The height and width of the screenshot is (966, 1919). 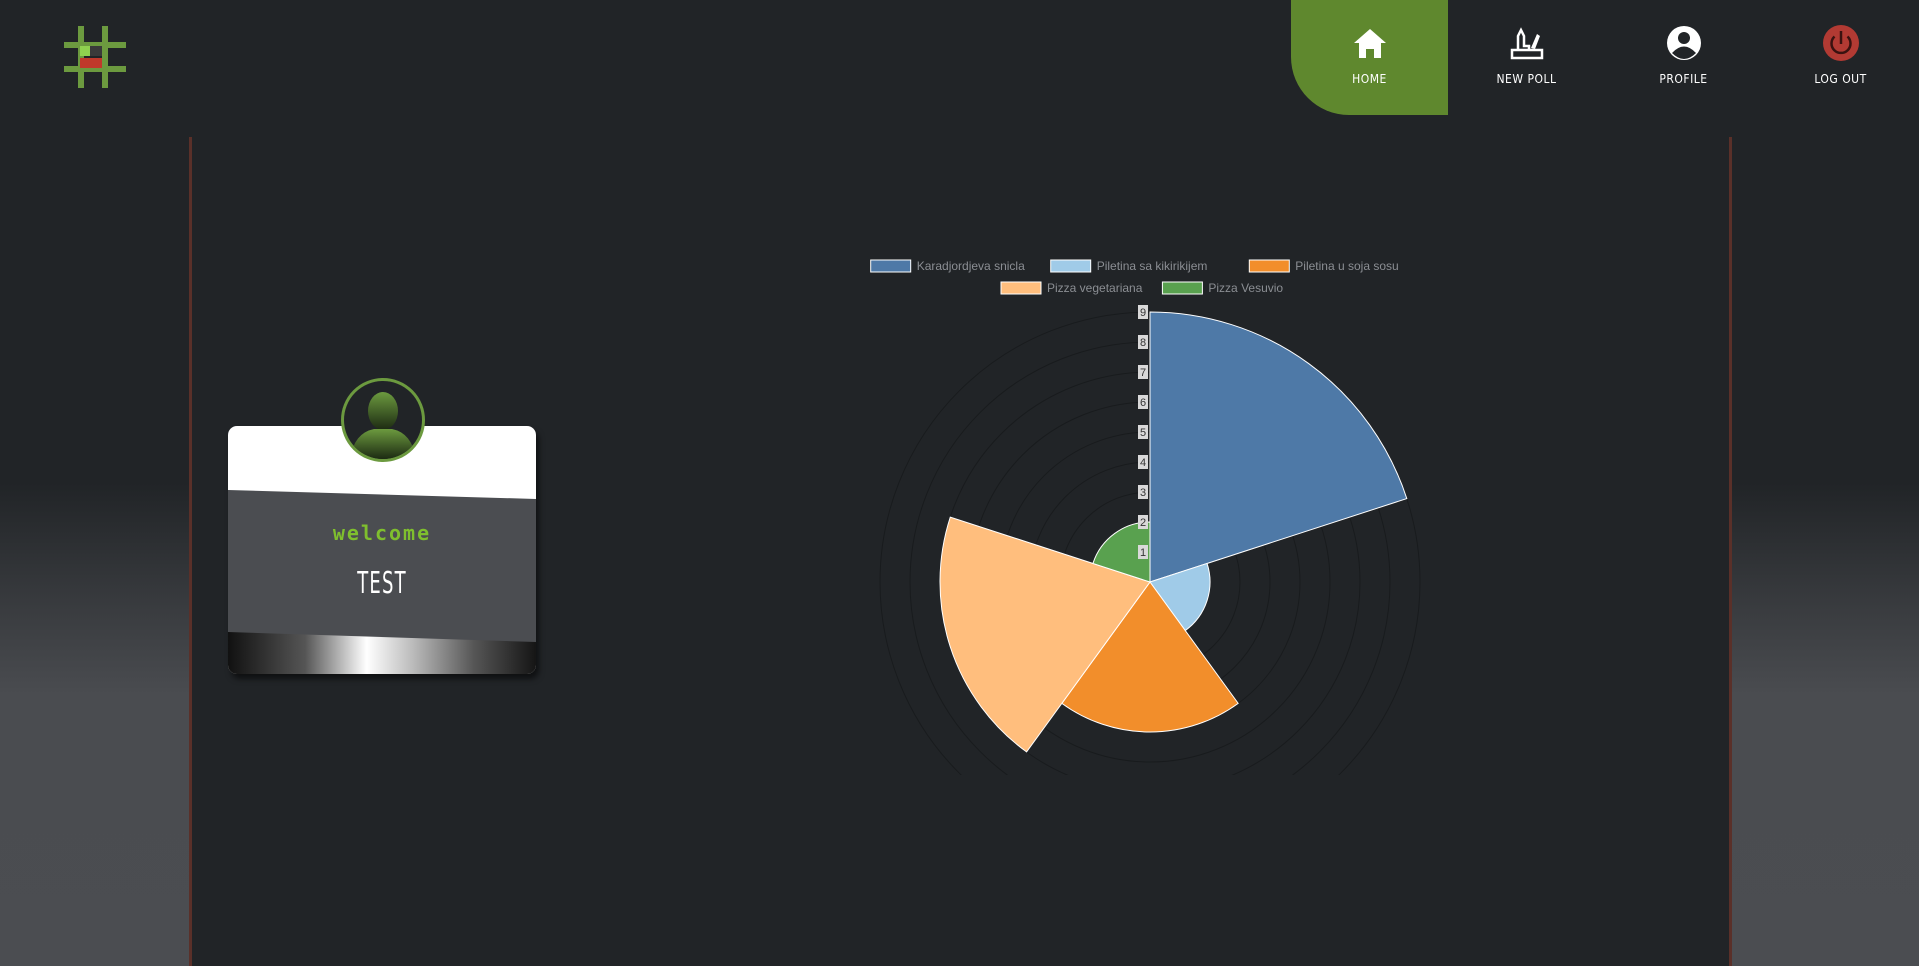 I want to click on nav-profile: PROFILE, so click(x=1683, y=57).